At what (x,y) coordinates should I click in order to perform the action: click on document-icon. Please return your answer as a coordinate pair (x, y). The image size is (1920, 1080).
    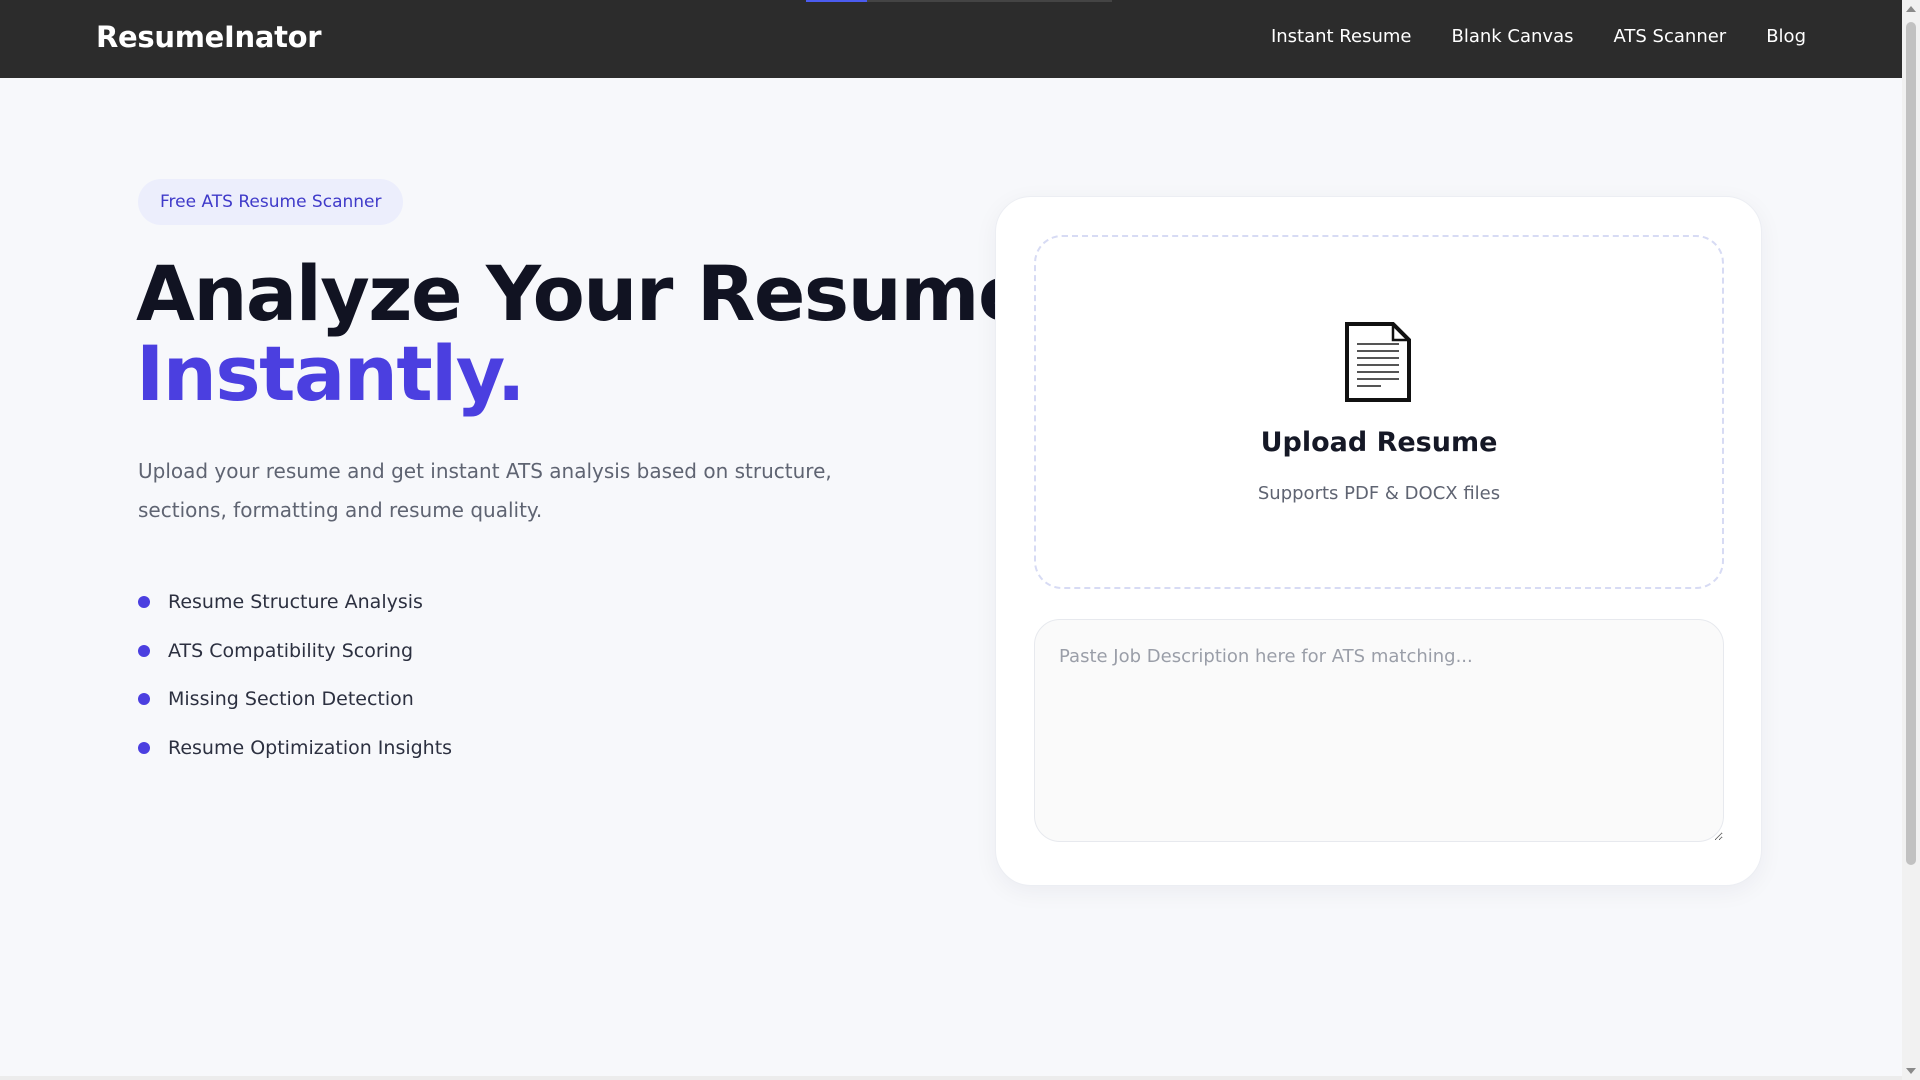
    Looking at the image, I should click on (1378, 362).